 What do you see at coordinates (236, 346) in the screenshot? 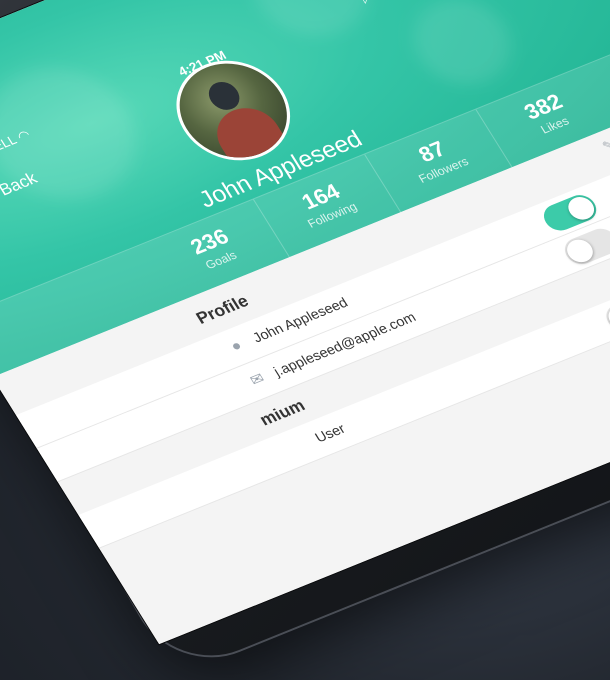
I see `user-icon: ●` at bounding box center [236, 346].